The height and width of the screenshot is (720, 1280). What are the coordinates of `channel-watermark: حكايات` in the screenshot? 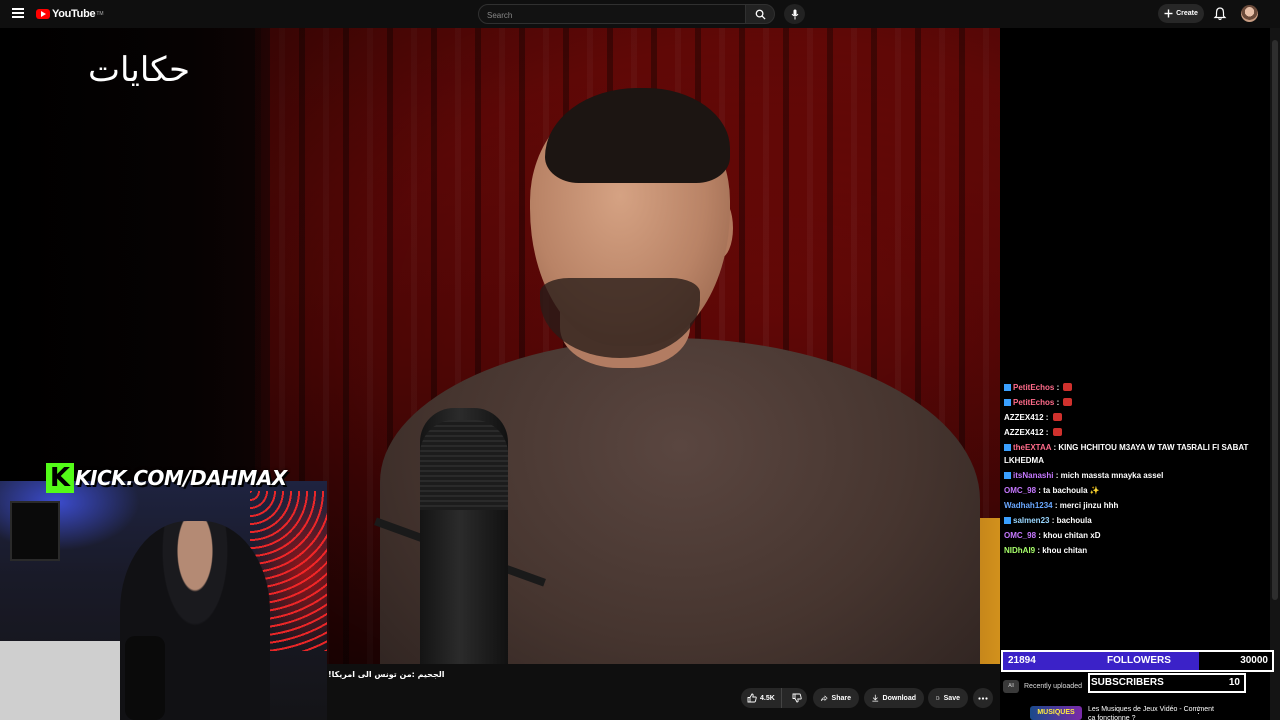 It's located at (139, 70).